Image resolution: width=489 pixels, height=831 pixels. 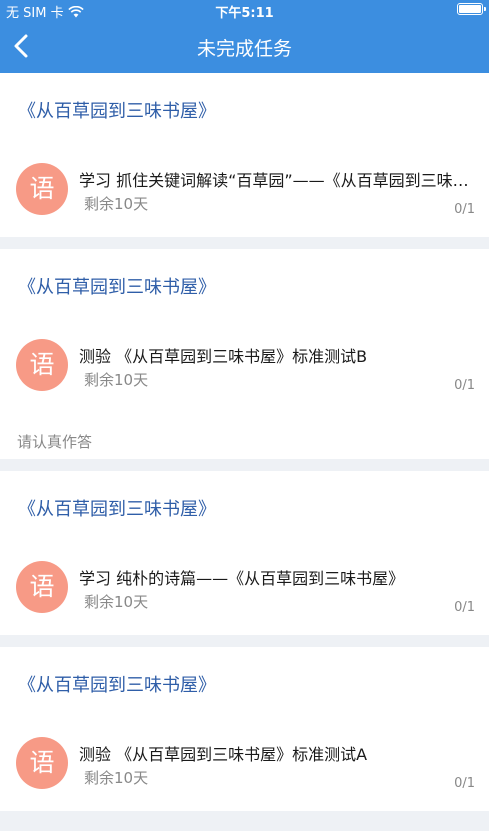 What do you see at coordinates (223, 356) in the screenshot?
I see `task-name: 测验 《从百草园到三味书屋》标准测试B` at bounding box center [223, 356].